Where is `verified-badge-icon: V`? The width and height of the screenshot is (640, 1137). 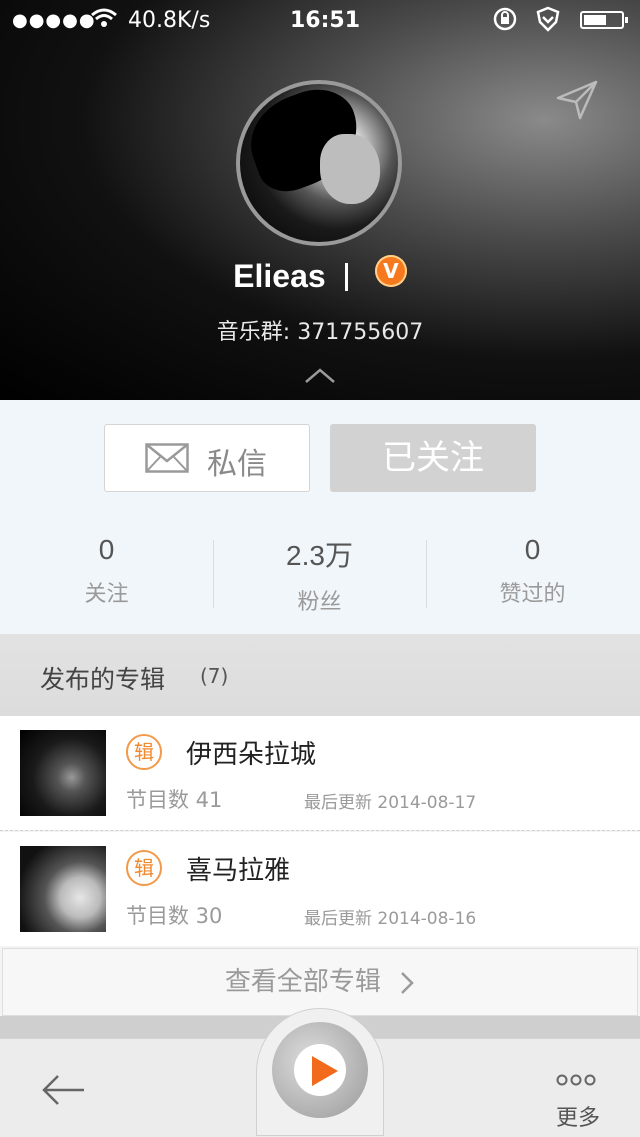
verified-badge-icon: V is located at coordinates (390, 270).